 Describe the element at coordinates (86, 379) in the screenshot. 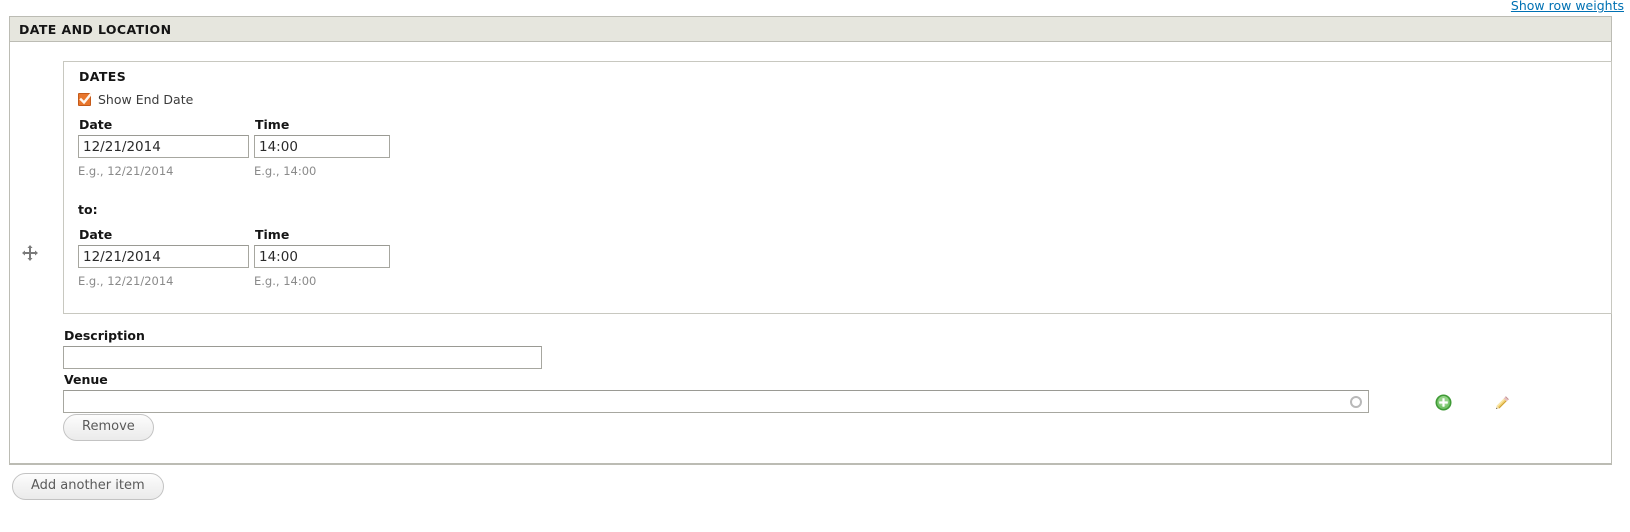

I see `venue-label: Venue` at that location.